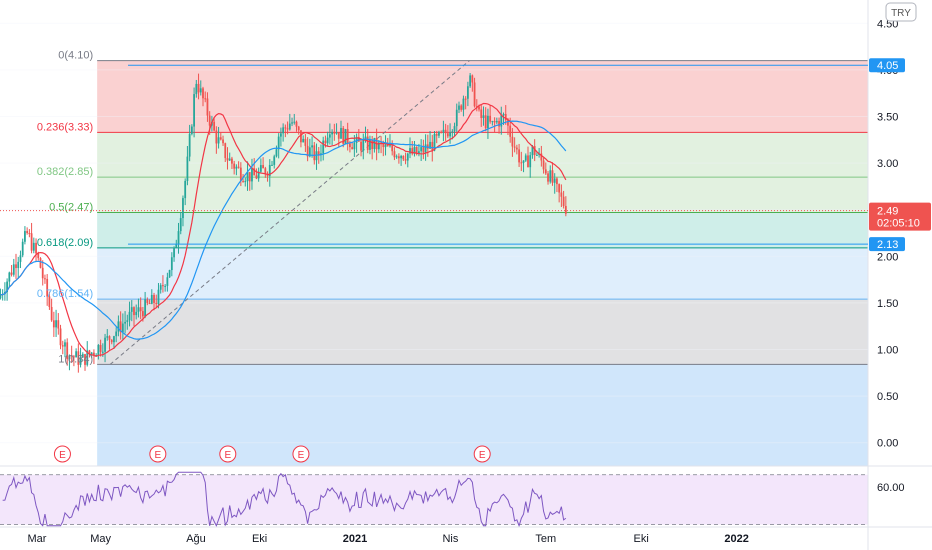  What do you see at coordinates (196, 539) in the screenshot?
I see `time-tick-label: Ağu` at bounding box center [196, 539].